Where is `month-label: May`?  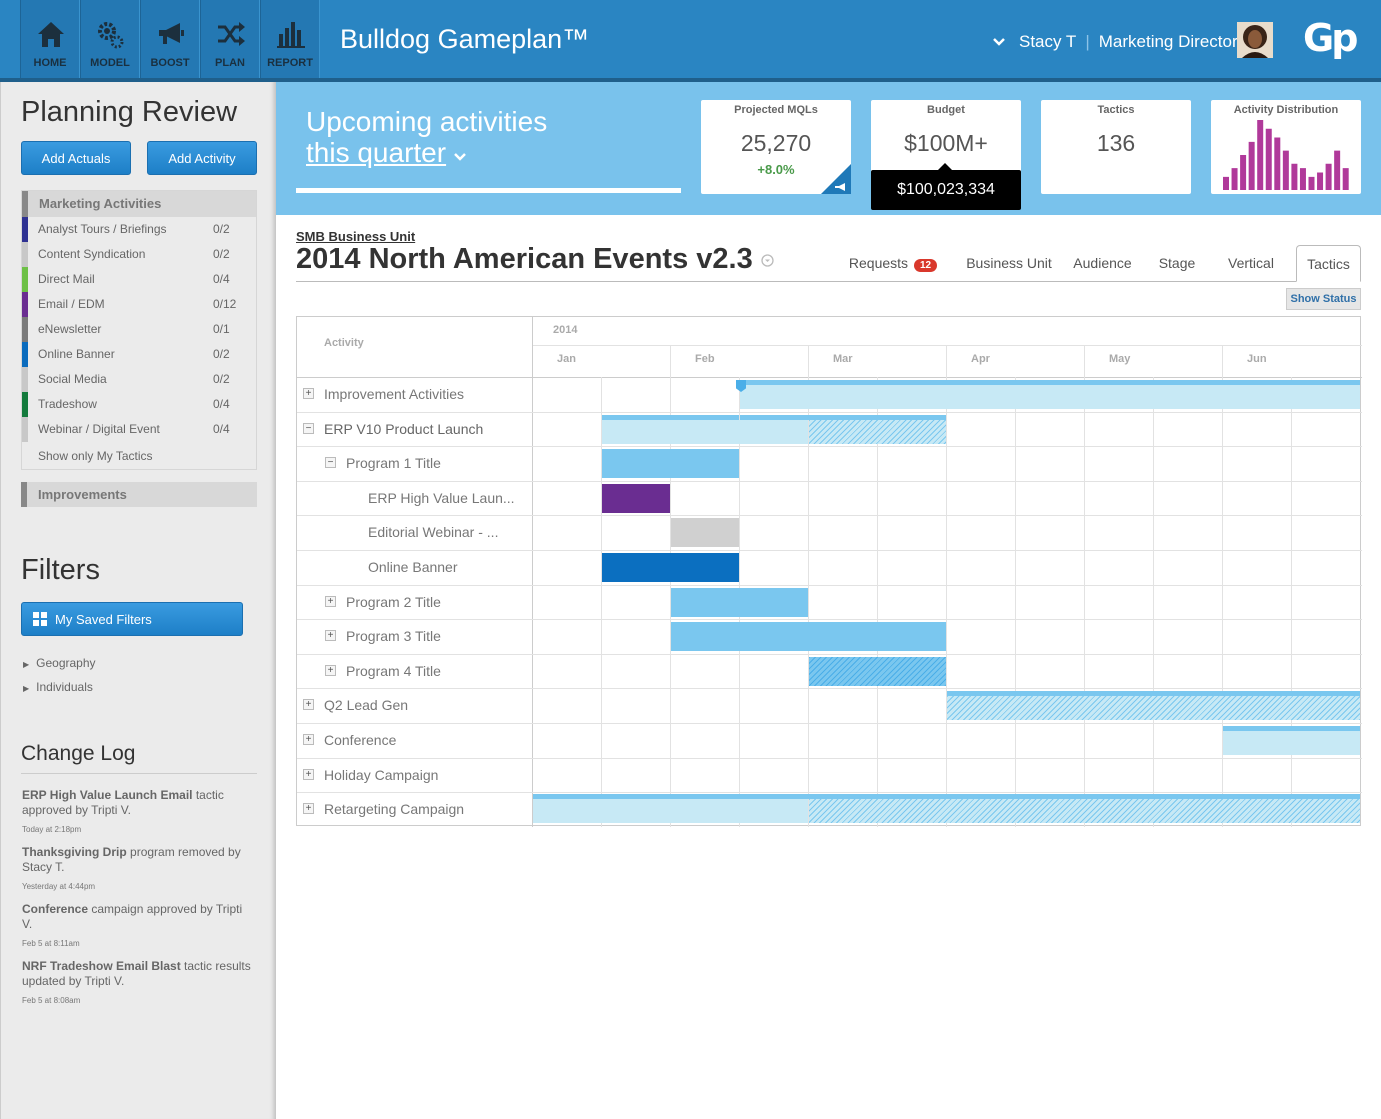 month-label: May is located at coordinates (1120, 359).